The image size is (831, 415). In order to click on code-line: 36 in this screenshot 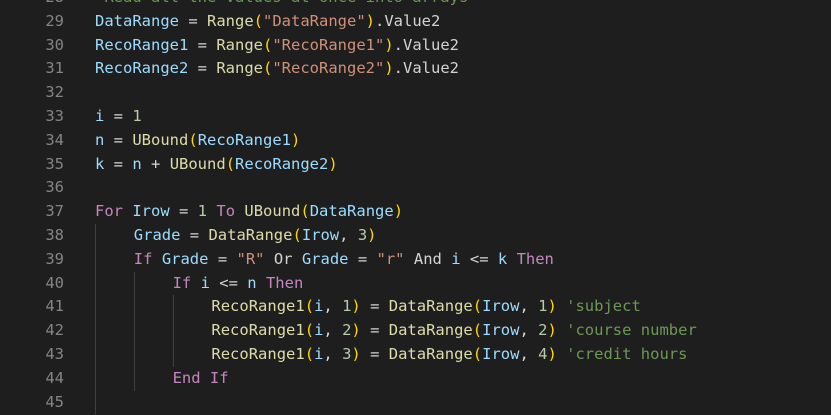, I will do `click(415, 188)`.